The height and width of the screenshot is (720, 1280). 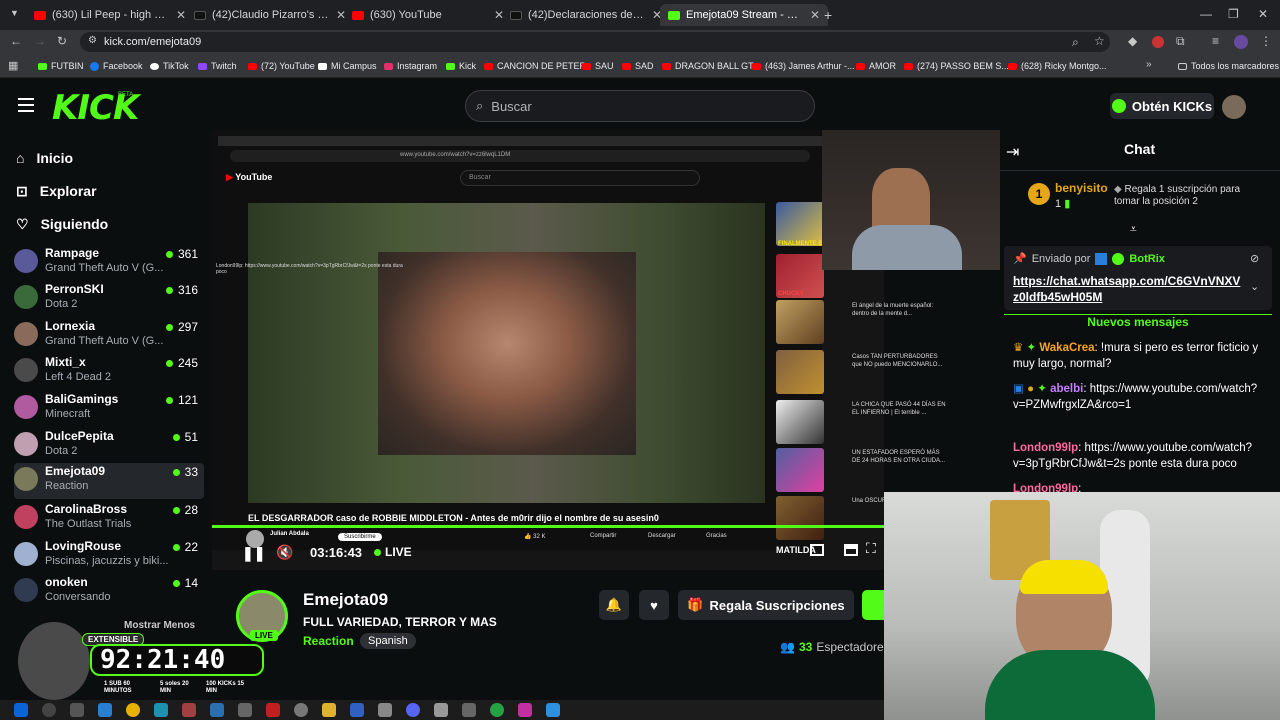 I want to click on bookmark-sau: SAU, so click(x=598, y=66).